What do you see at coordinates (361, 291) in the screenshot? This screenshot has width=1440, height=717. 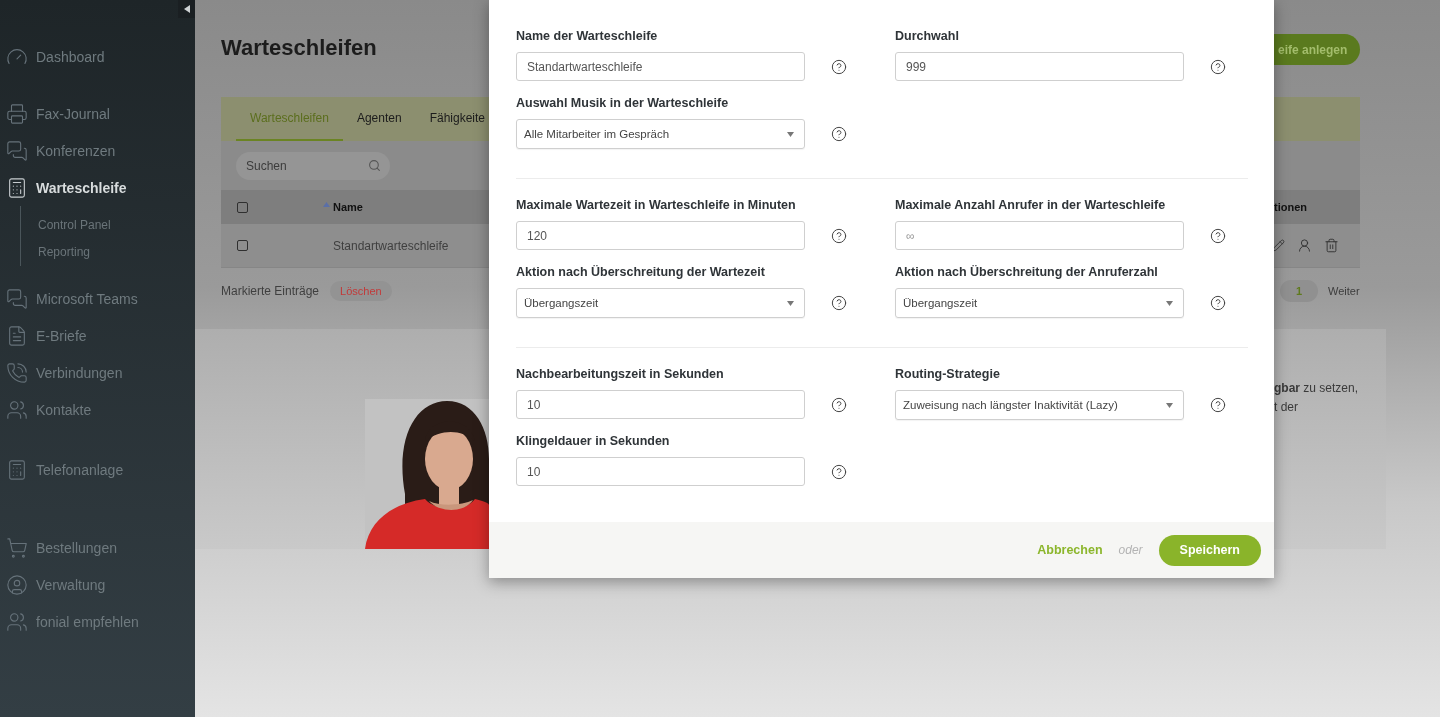 I see `delete-button: Löschen` at bounding box center [361, 291].